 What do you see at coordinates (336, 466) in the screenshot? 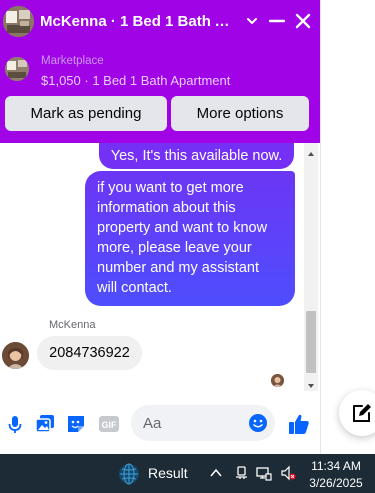
I see `clock-time: 11:34 AM` at bounding box center [336, 466].